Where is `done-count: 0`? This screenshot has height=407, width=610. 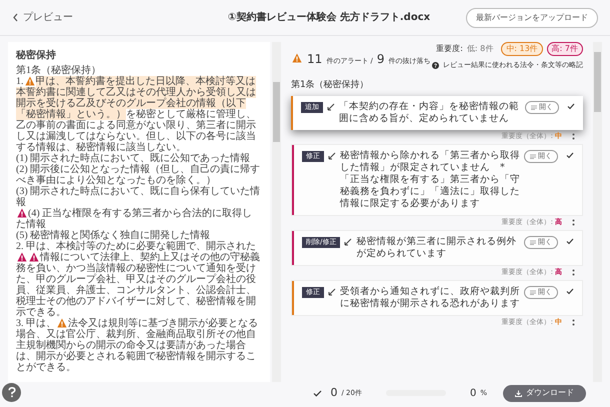 done-count: 0 is located at coordinates (334, 392).